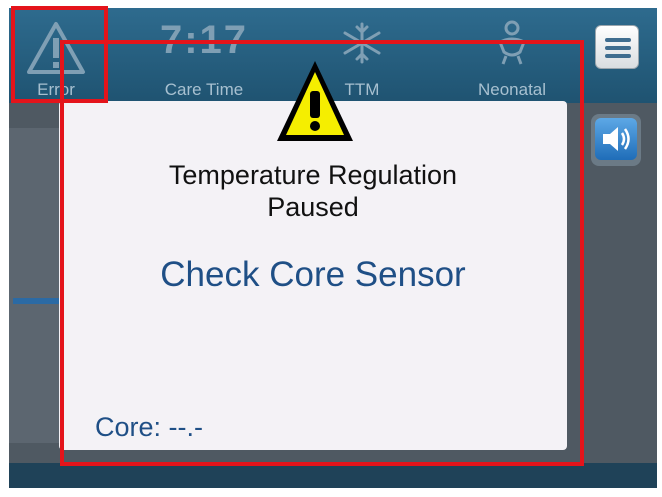  I want to click on status-care-time: 7:17 Care Time, so click(204, 58).